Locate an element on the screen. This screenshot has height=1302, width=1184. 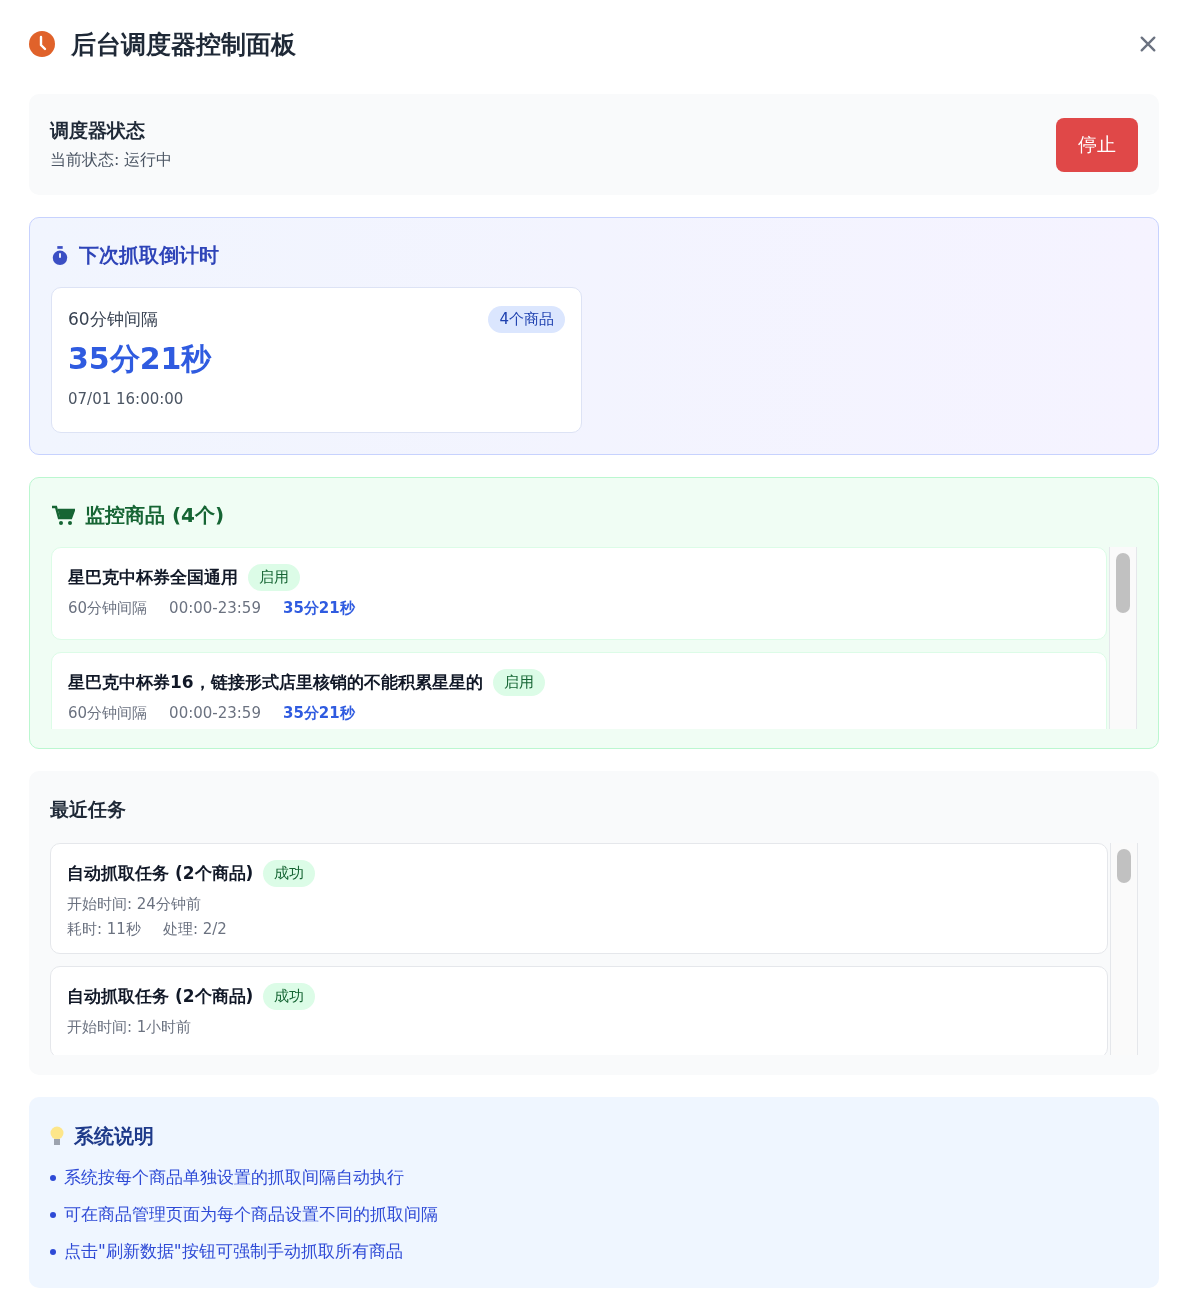
tasks-title: 最近任务 is located at coordinates (88, 809).